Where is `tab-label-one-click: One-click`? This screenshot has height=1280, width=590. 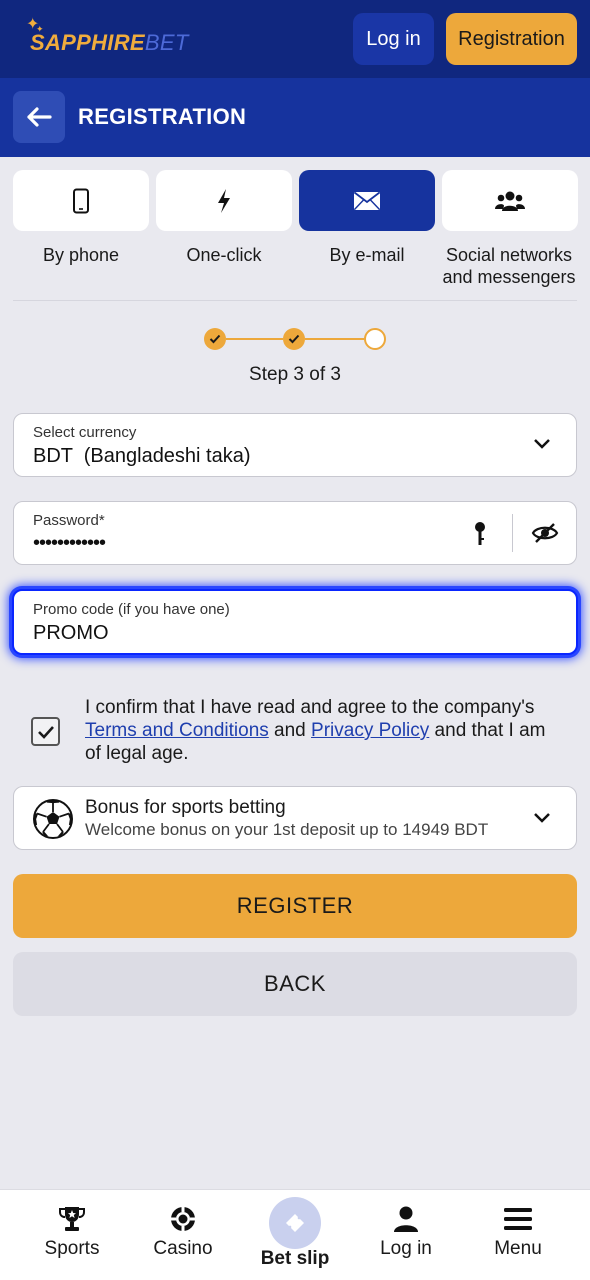
tab-label-one-click: One-click is located at coordinates (224, 255).